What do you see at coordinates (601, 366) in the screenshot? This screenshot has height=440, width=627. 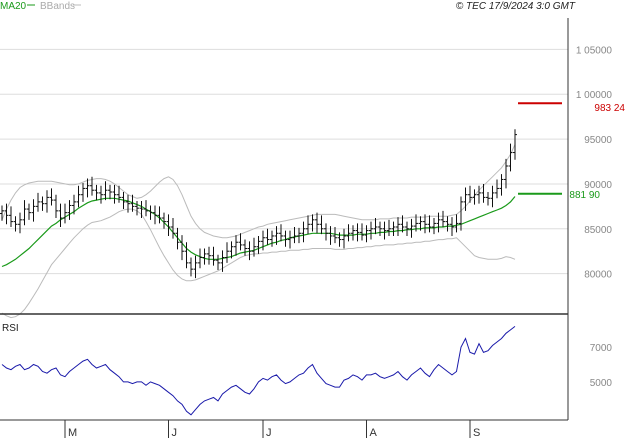 I see `rsi-axis-ticks: 7000 5000` at bounding box center [601, 366].